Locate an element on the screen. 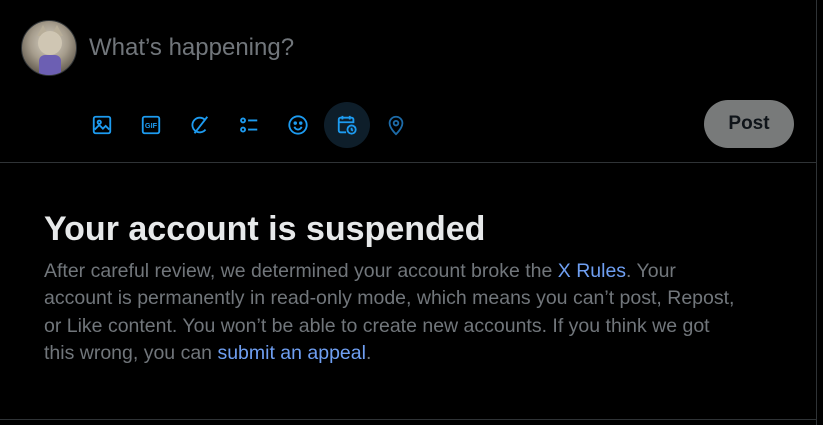 Image resolution: width=823 pixels, height=425 pixels. submit-appeal-link: submit an appeal is located at coordinates (291, 353).